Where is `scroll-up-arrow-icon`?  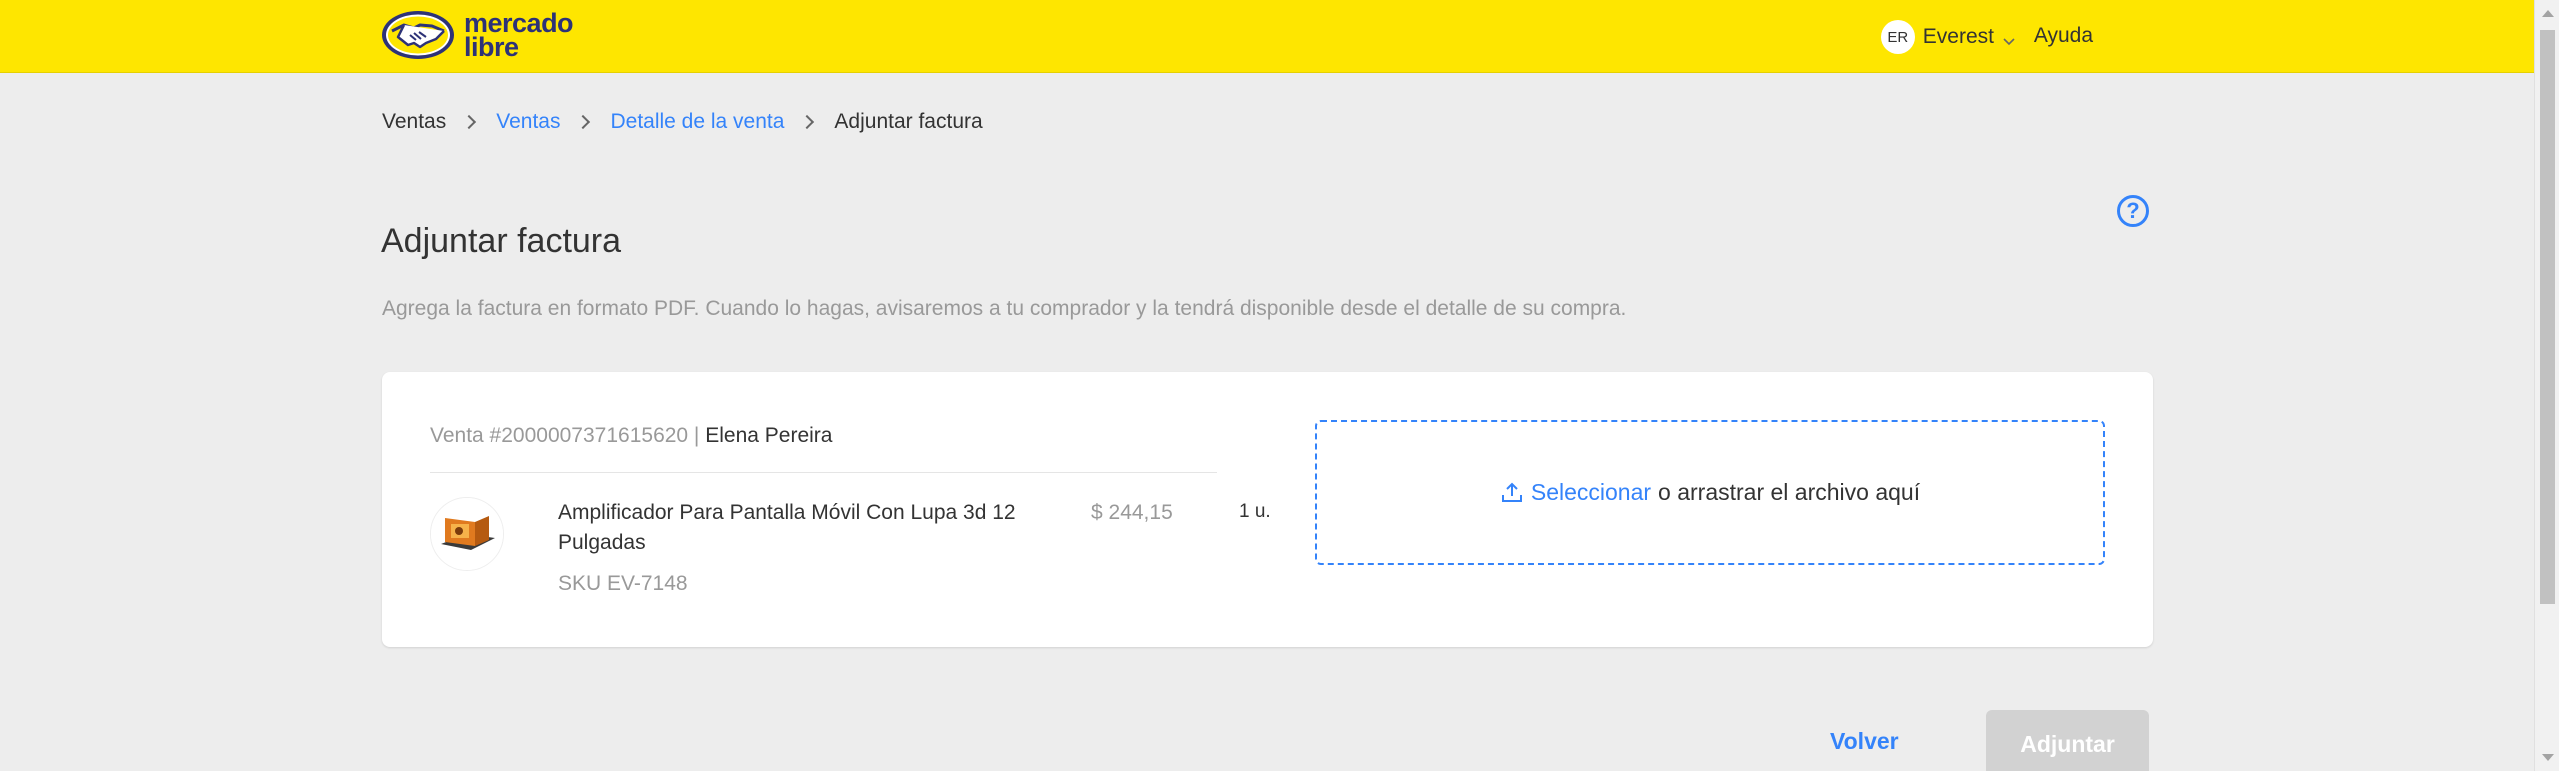
scroll-up-arrow-icon is located at coordinates (2548, 13).